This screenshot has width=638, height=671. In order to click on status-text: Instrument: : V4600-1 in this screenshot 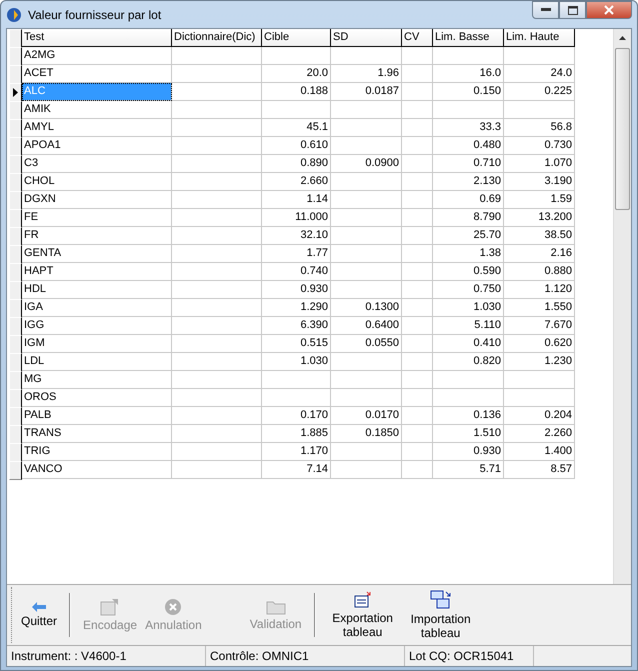, I will do `click(106, 656)`.